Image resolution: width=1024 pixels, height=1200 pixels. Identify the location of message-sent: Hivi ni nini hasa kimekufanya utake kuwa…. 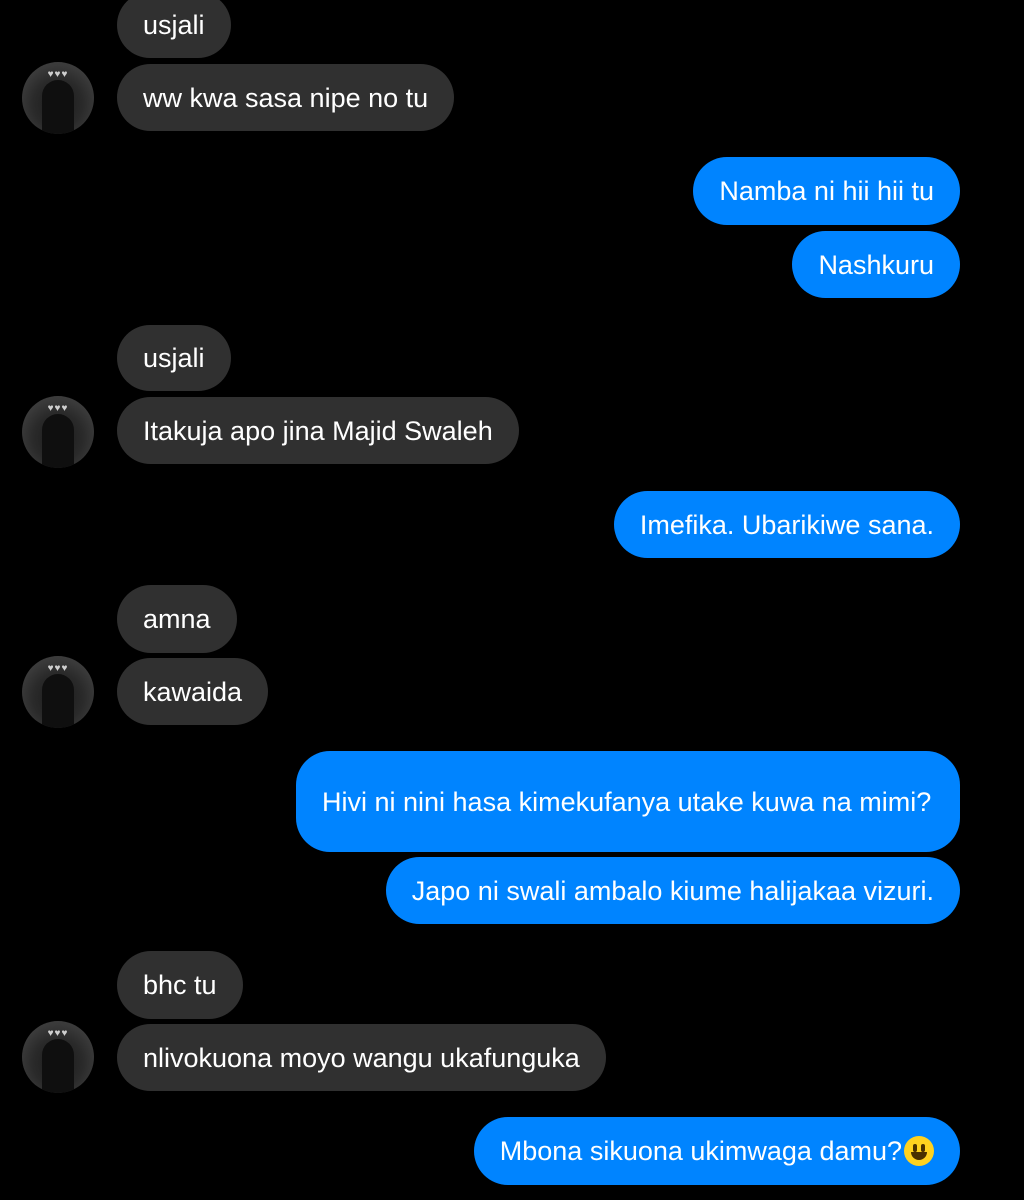
(628, 801).